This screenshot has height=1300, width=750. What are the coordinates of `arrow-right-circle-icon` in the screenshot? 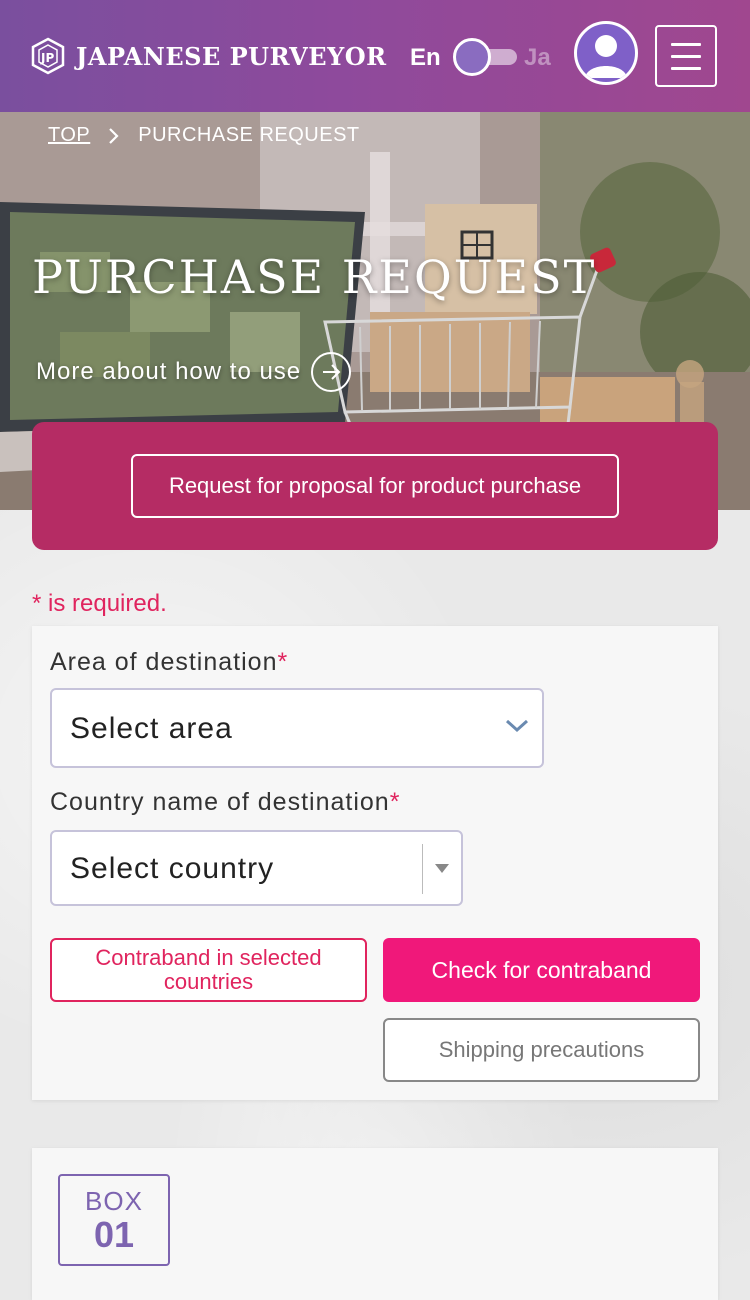 It's located at (331, 372).